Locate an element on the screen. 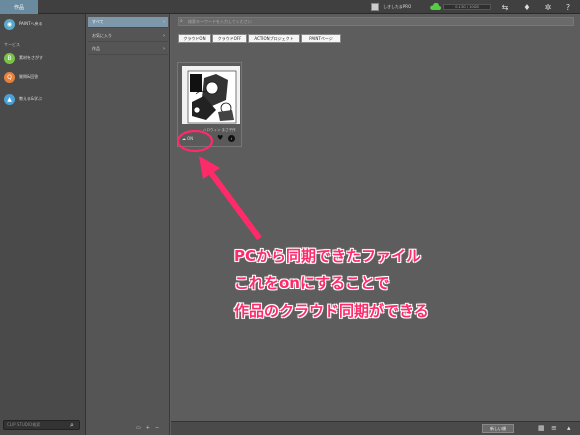 Image resolution: width=580 pixels, height=435 pixels. sidebar-item-label: 素材をさがす is located at coordinates (31, 57).